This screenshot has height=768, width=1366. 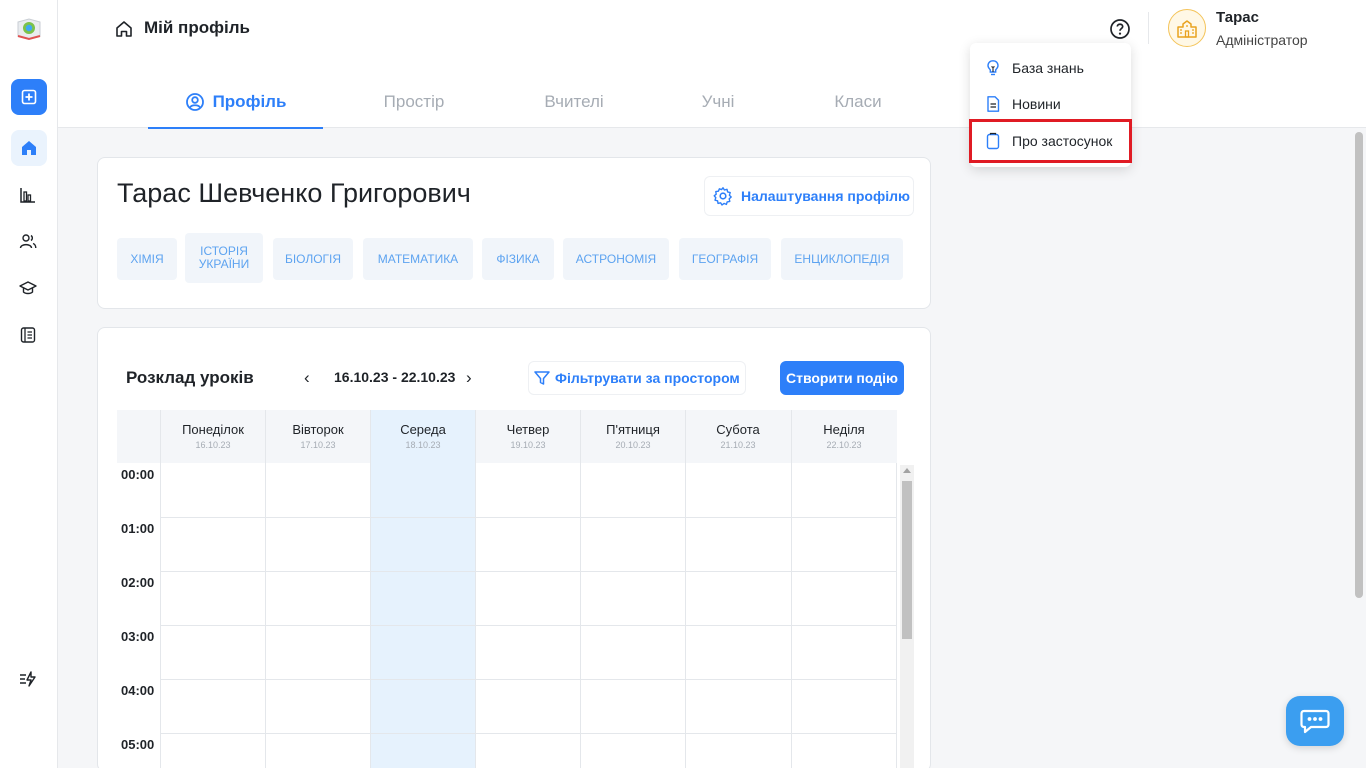 What do you see at coordinates (124, 29) in the screenshot?
I see `home-outline-icon` at bounding box center [124, 29].